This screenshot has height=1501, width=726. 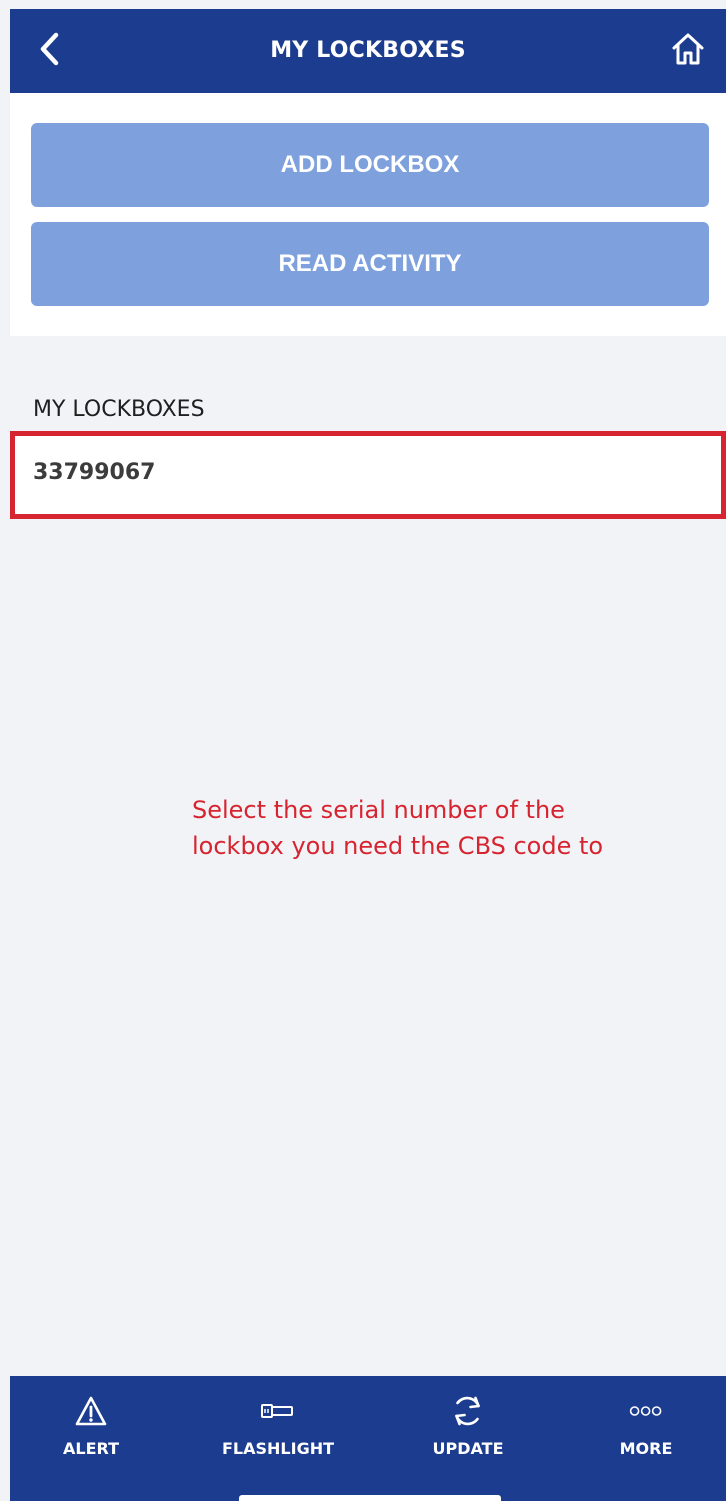 I want to click on nav-item-flashlight: FLASHLIGHT, so click(x=278, y=1426).